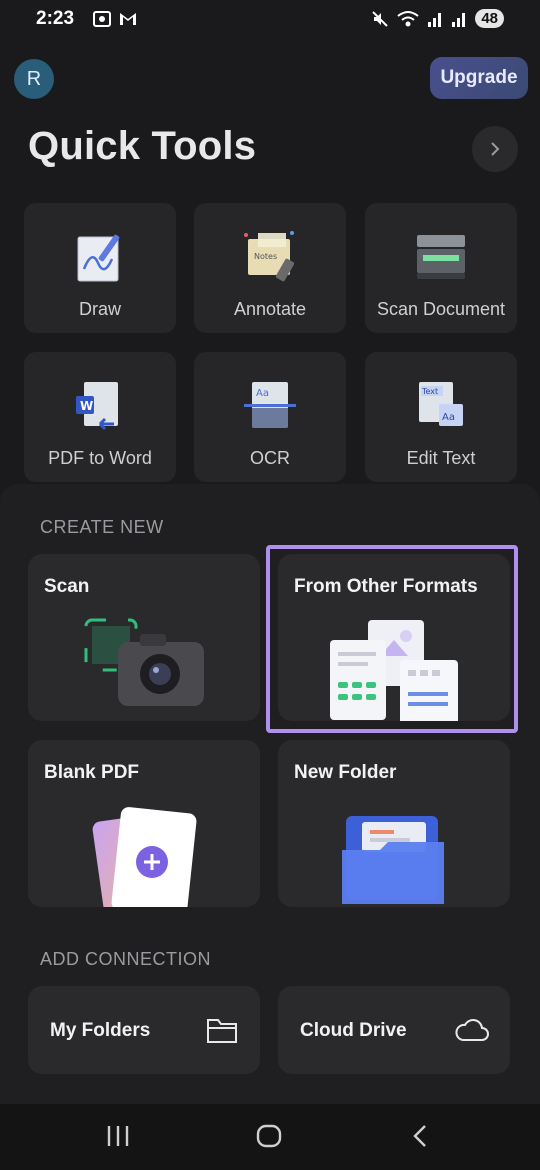  What do you see at coordinates (144, 662) in the screenshot?
I see `camera-icon` at bounding box center [144, 662].